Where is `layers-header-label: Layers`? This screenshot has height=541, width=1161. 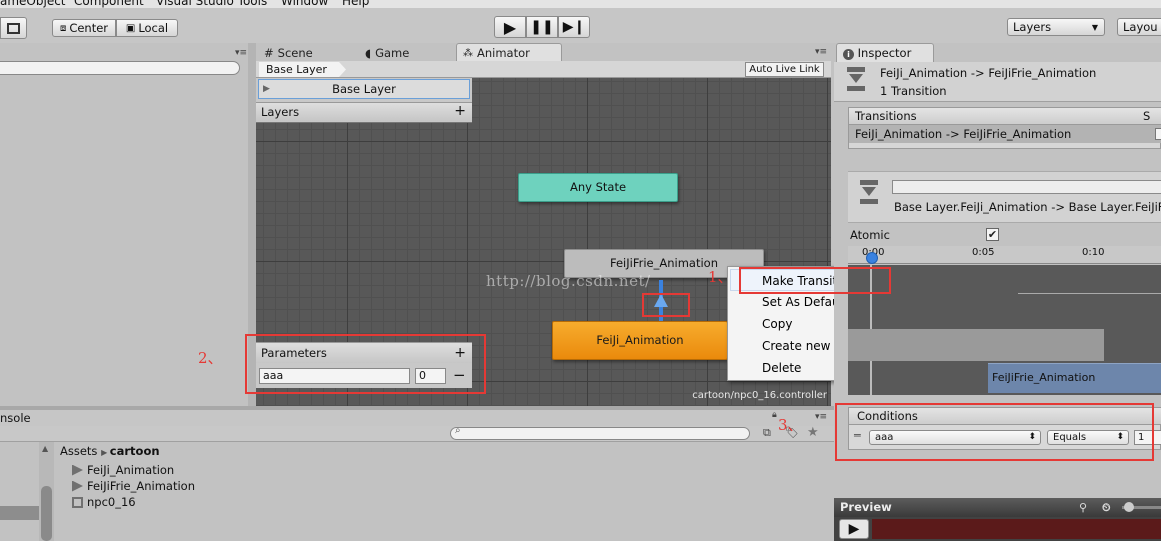 layers-header-label: Layers is located at coordinates (280, 112).